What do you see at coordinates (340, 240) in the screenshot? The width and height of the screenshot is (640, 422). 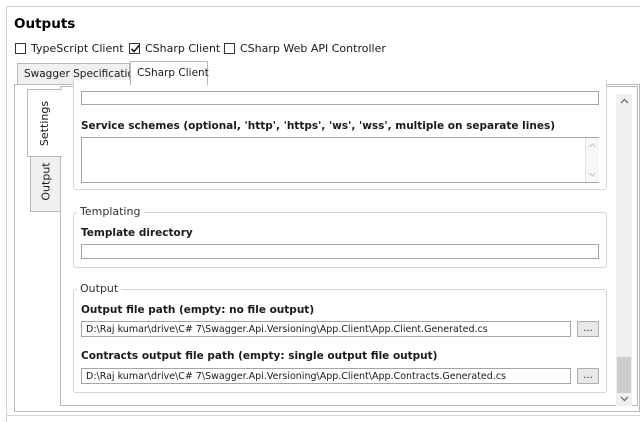 I see `templating-group` at bounding box center [340, 240].